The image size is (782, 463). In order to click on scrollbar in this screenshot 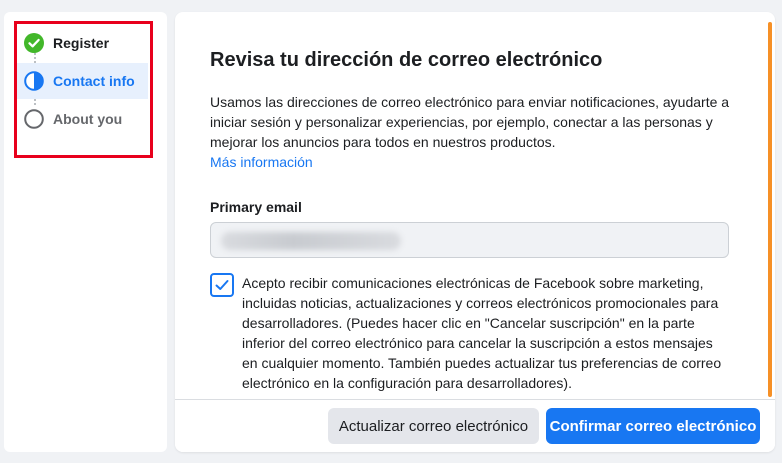, I will do `click(770, 209)`.